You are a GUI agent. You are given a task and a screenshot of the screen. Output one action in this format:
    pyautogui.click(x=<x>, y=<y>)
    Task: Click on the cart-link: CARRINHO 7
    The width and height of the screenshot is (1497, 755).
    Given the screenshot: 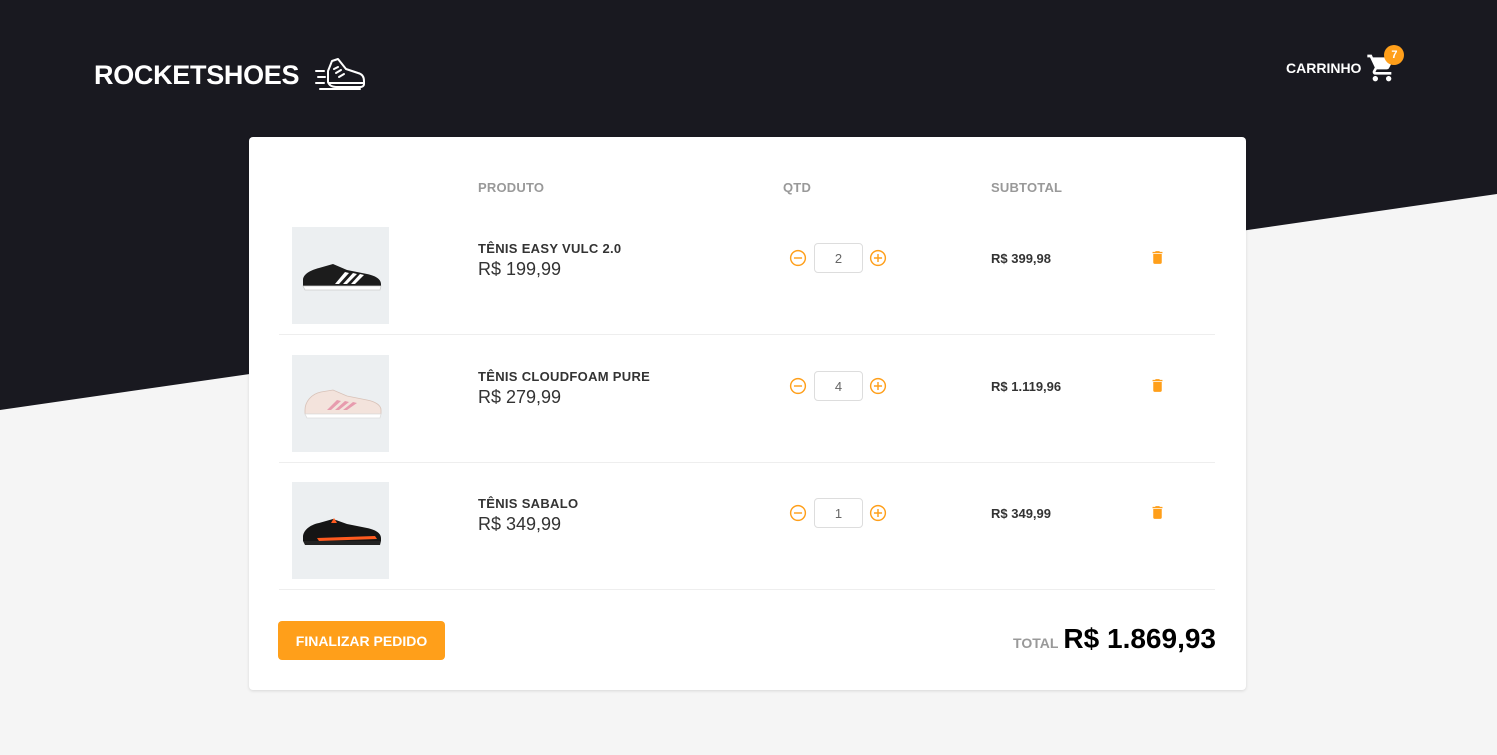 What is the action you would take?
    pyautogui.click(x=1345, y=66)
    